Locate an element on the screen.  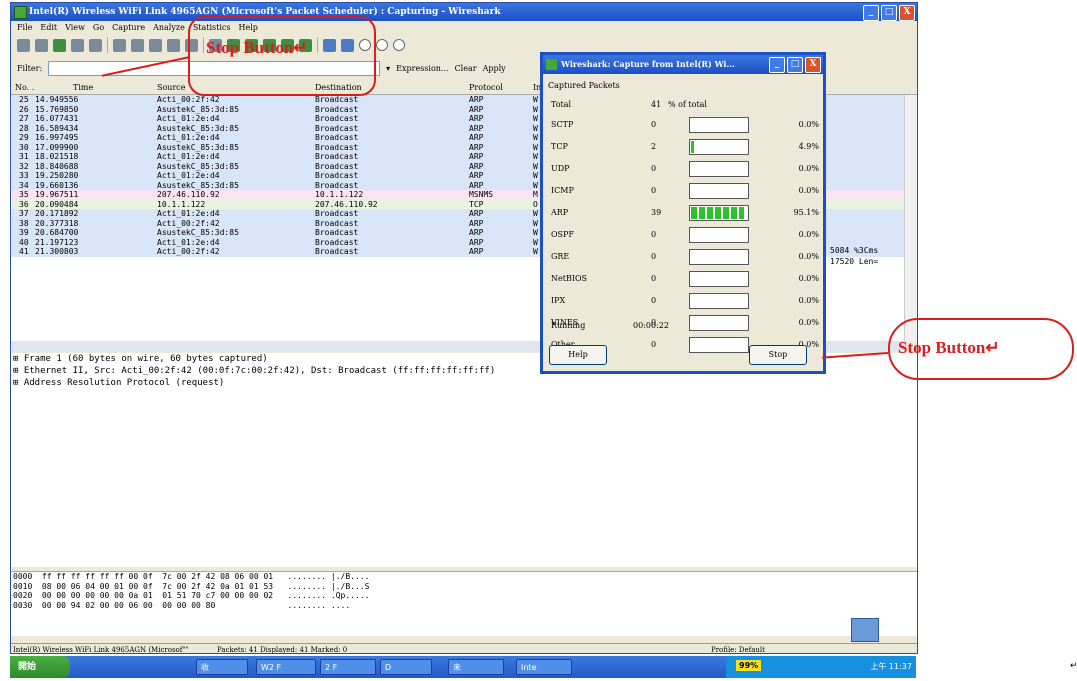
reload-icon is located at coordinates (173, 45).